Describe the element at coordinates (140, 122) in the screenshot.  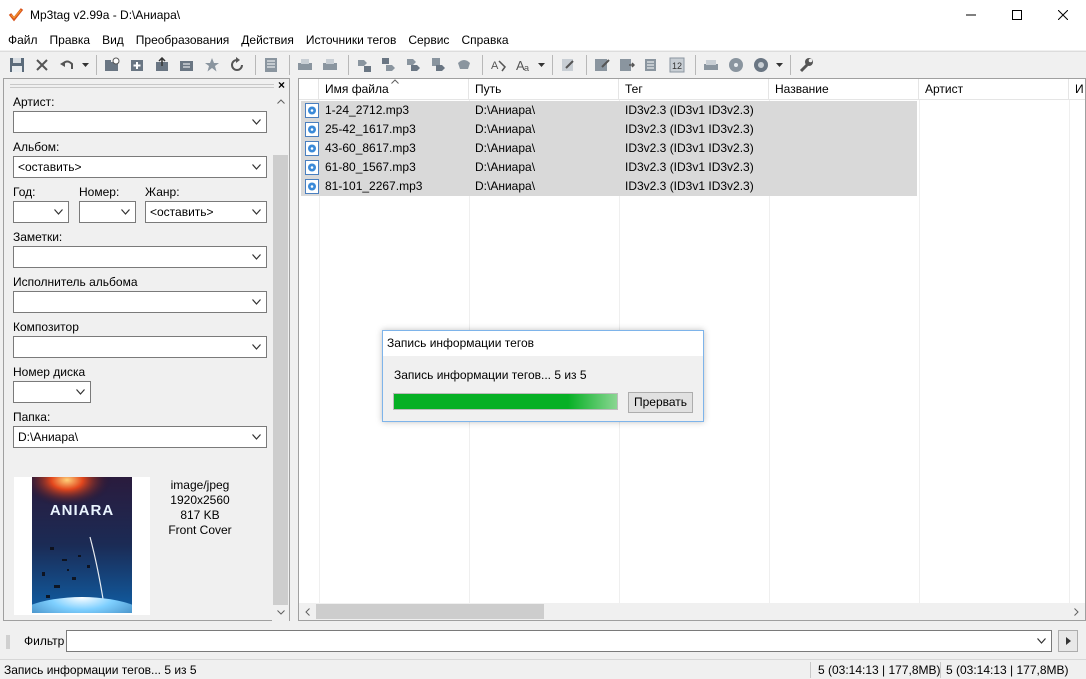
I see `artist-combo` at that location.